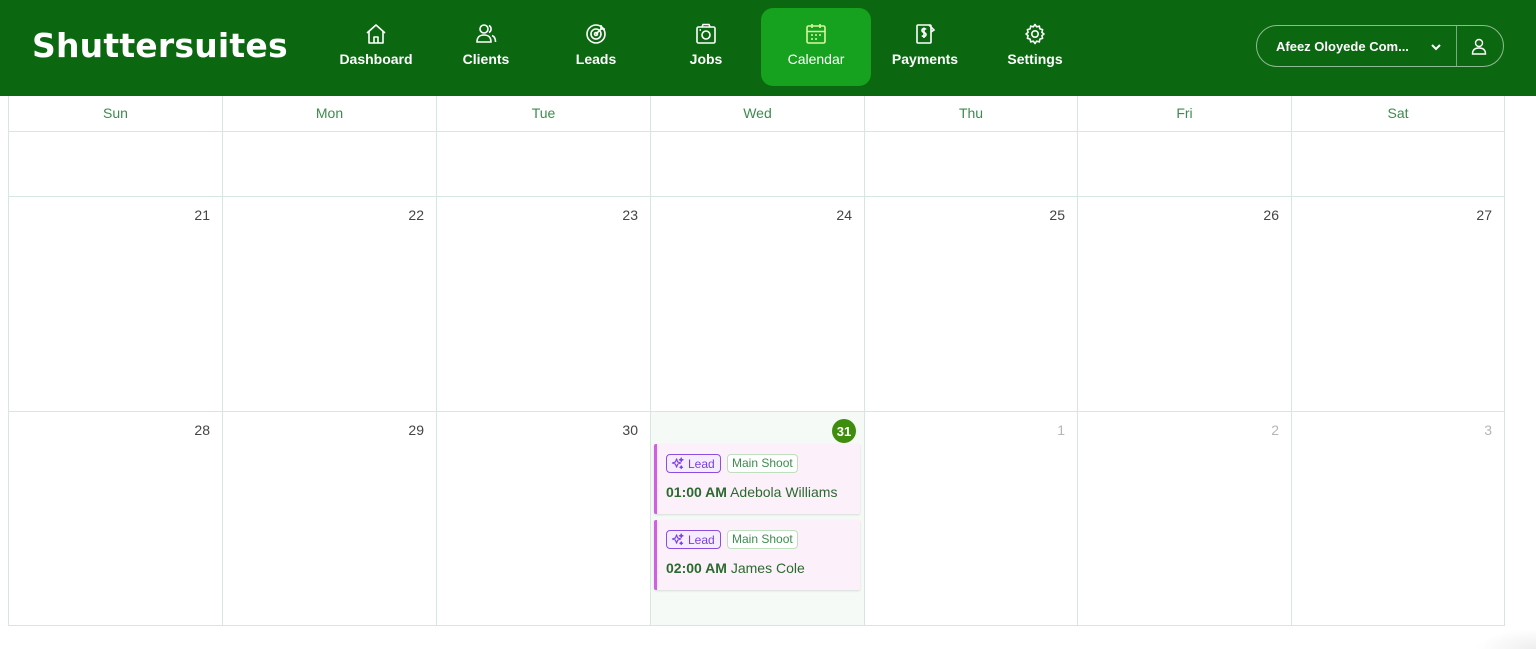 The width and height of the screenshot is (1536, 649). What do you see at coordinates (1398, 113) in the screenshot?
I see `weekday-sat: Sat` at bounding box center [1398, 113].